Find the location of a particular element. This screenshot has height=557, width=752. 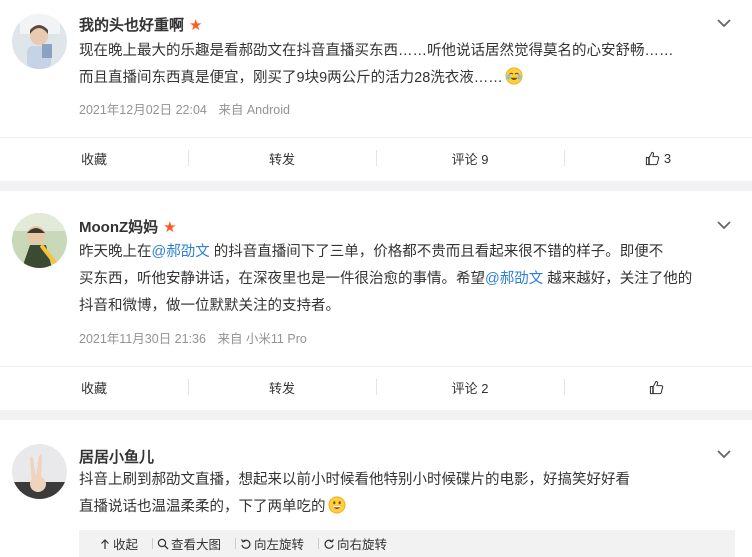

author-name: 居居小鱼儿 is located at coordinates (116, 456).